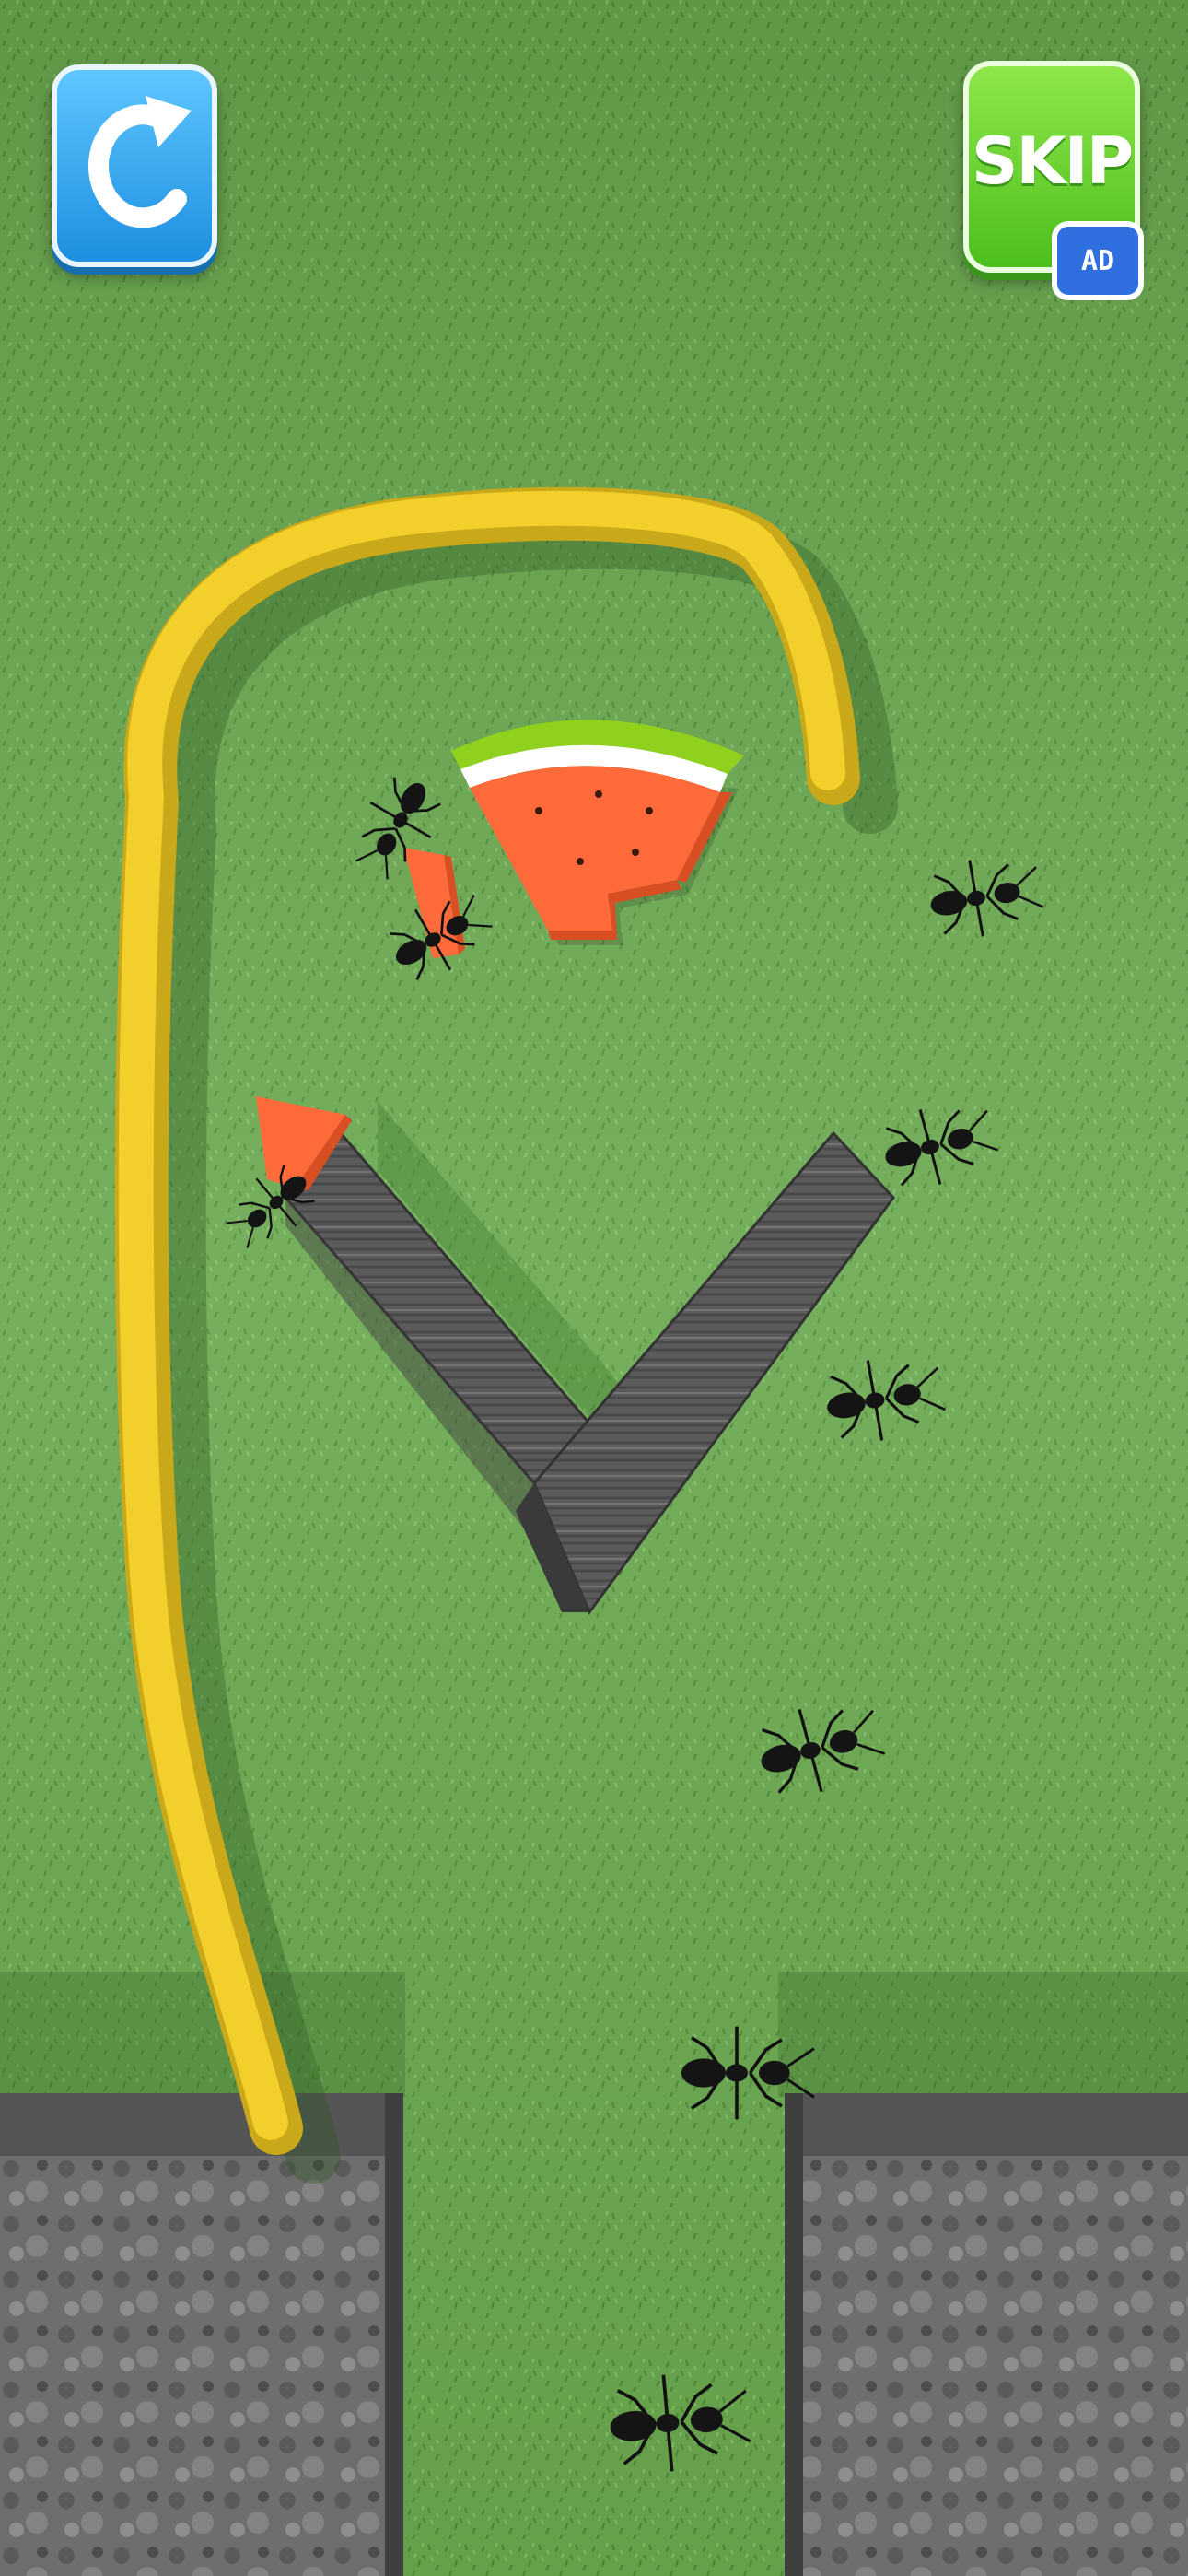 This screenshot has width=1188, height=2576. I want to click on stone-wall-right, so click(986, 2334).